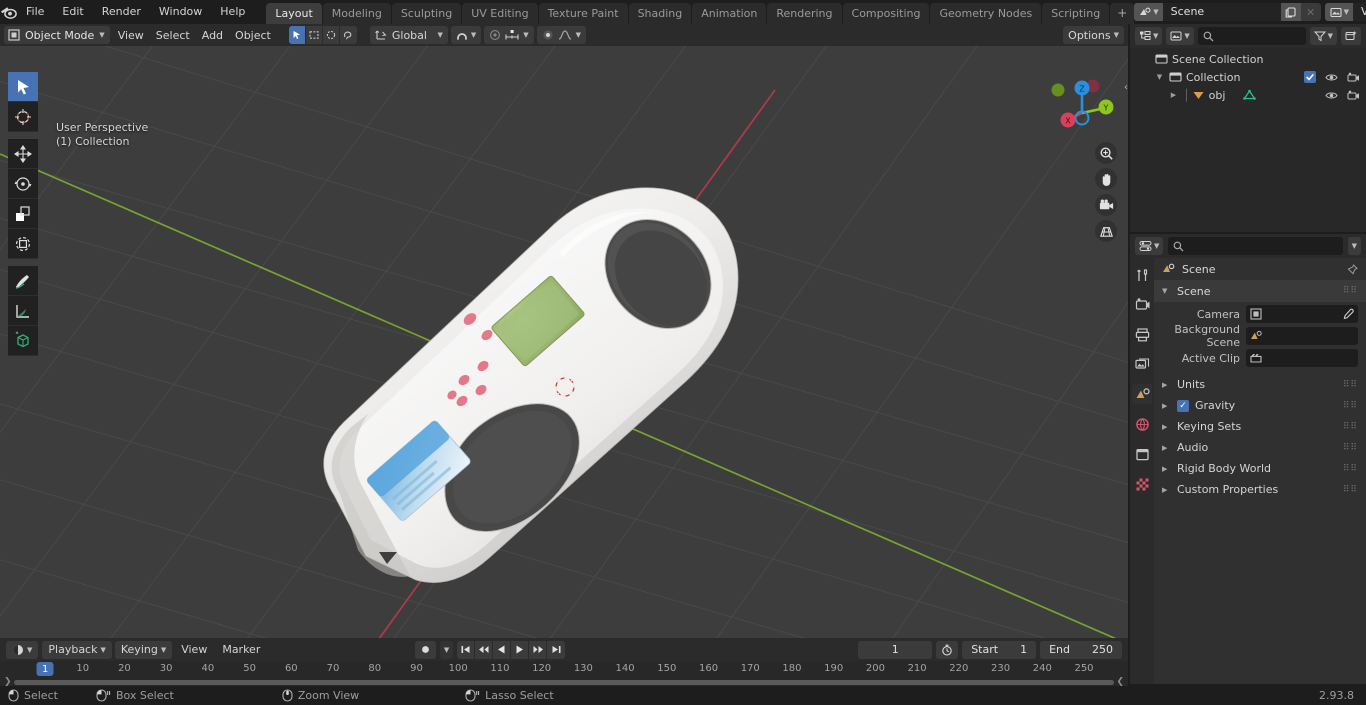 This screenshot has height=705, width=1366. I want to click on properties-options-dropdown: ▼, so click(1354, 246).